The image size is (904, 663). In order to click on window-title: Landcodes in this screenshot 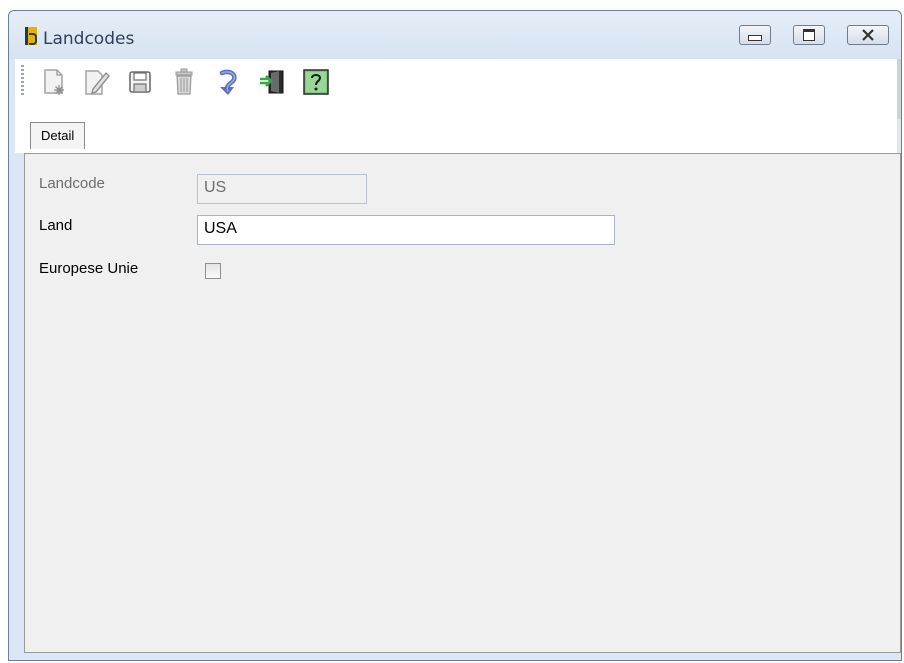, I will do `click(89, 39)`.